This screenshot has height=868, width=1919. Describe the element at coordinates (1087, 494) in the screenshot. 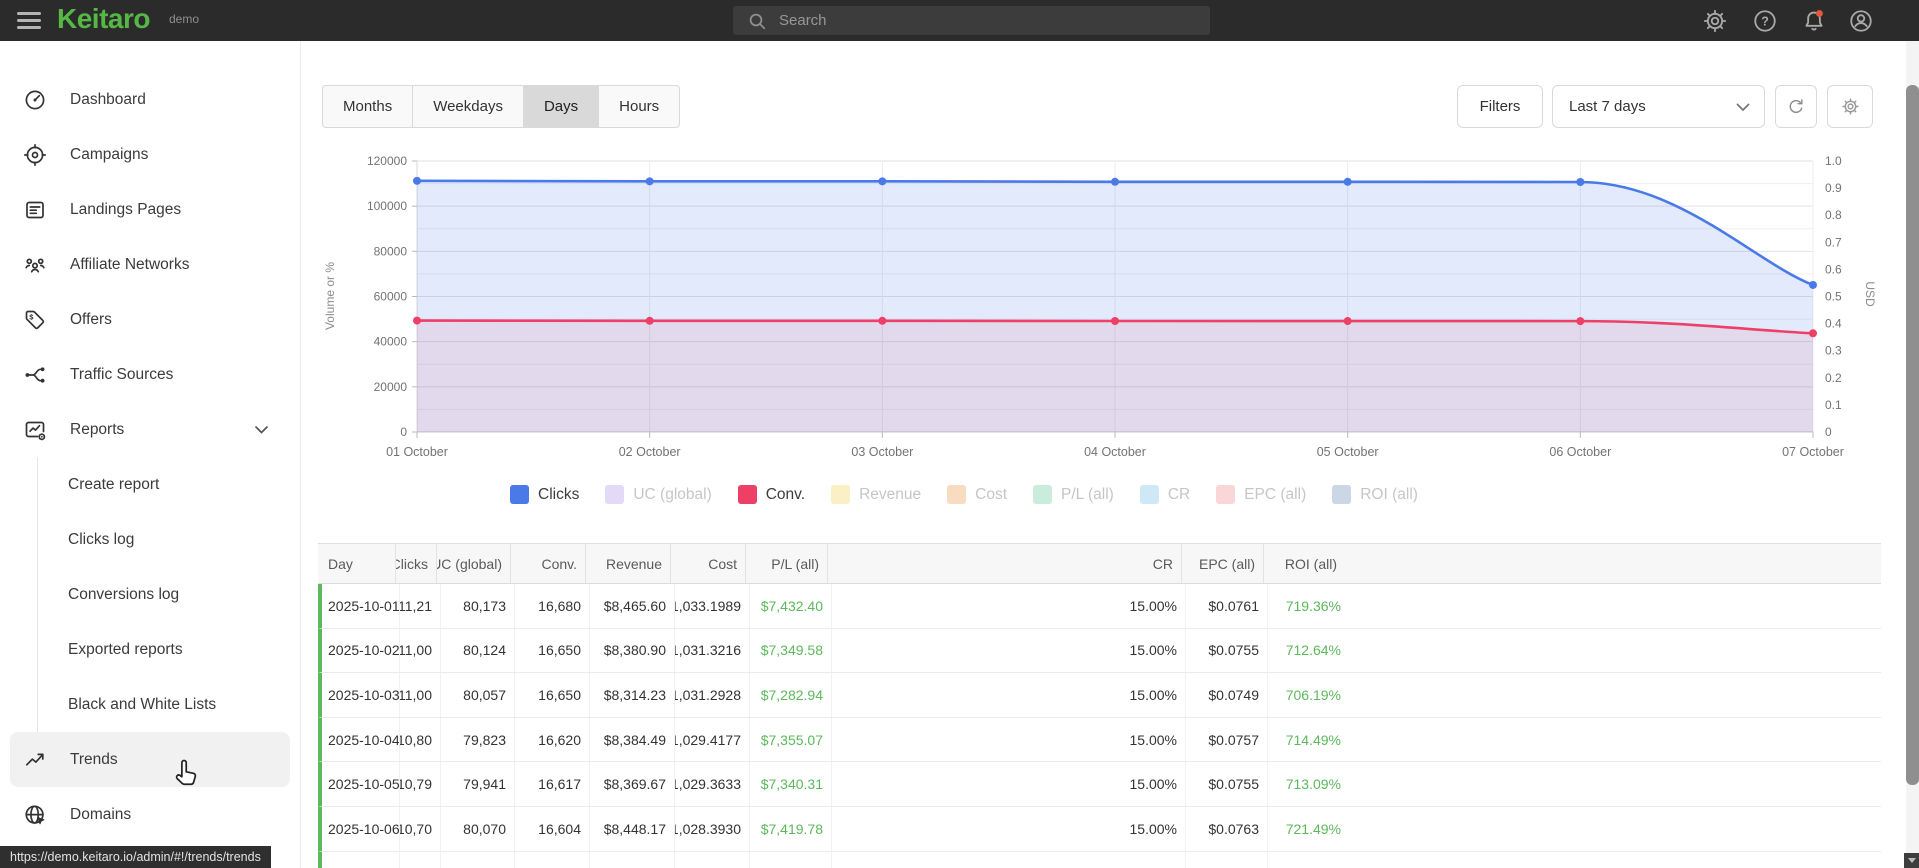

I see `legend-label: P/L (all)` at that location.